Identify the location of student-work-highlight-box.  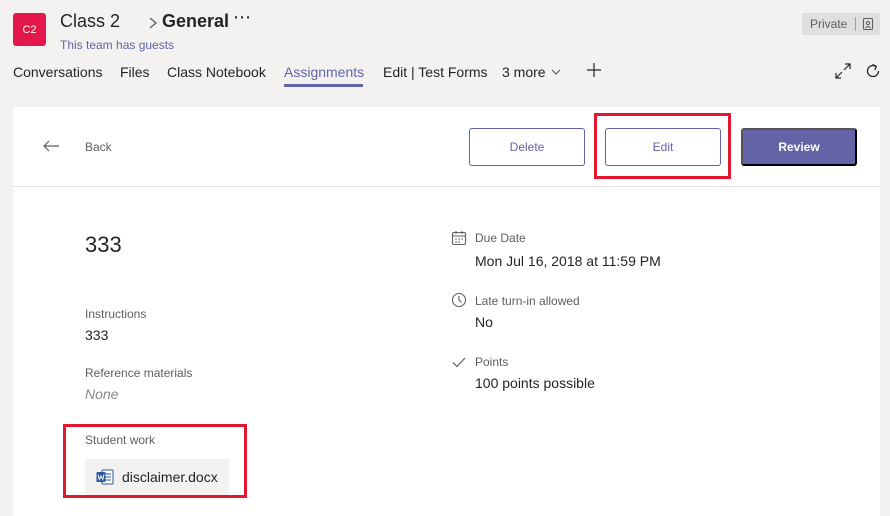
(155, 461).